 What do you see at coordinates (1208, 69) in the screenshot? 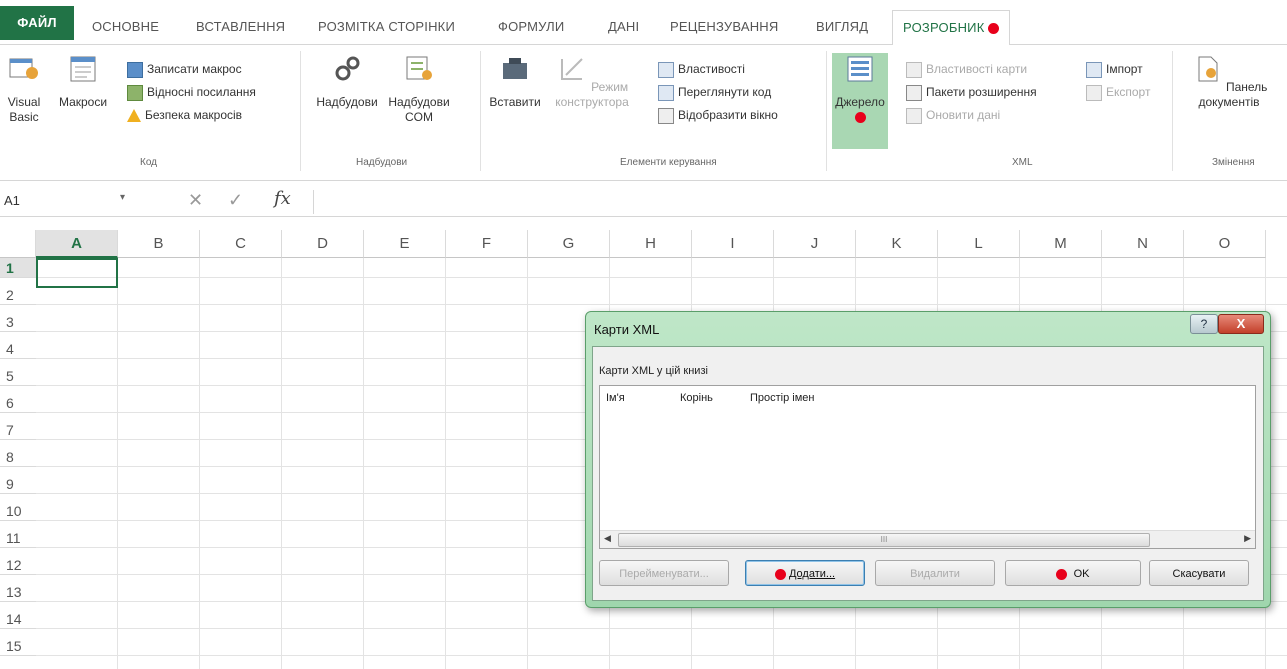
I see `document-panel-icon` at bounding box center [1208, 69].